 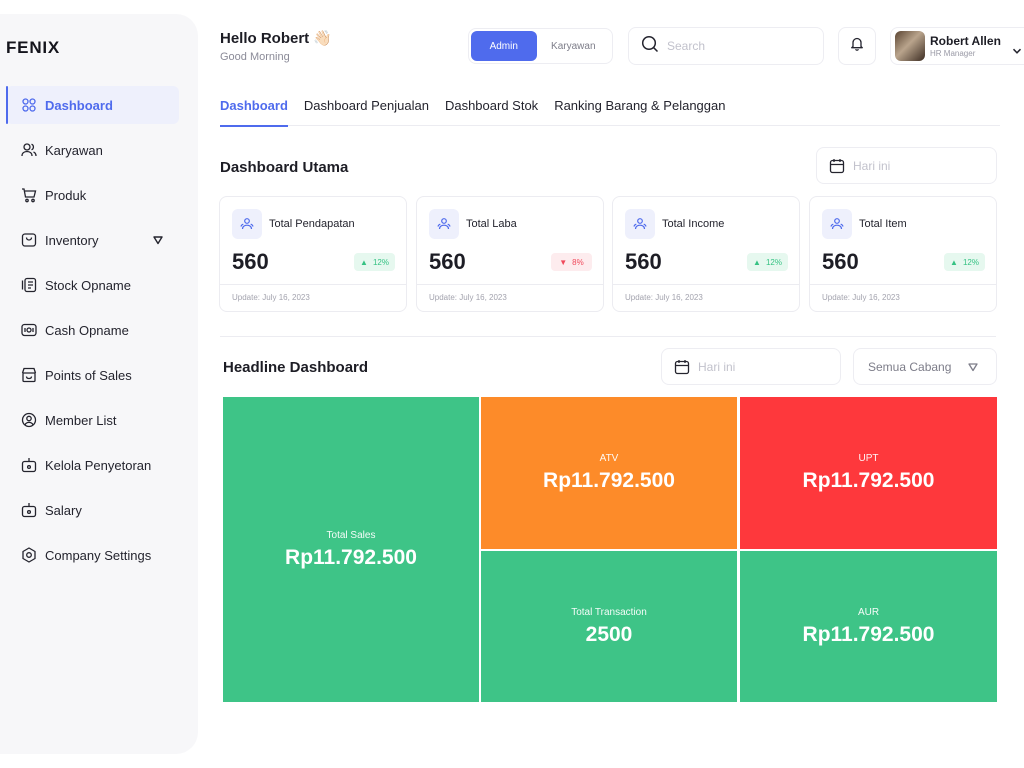 I want to click on brand-logo: FENIX, so click(x=33, y=47).